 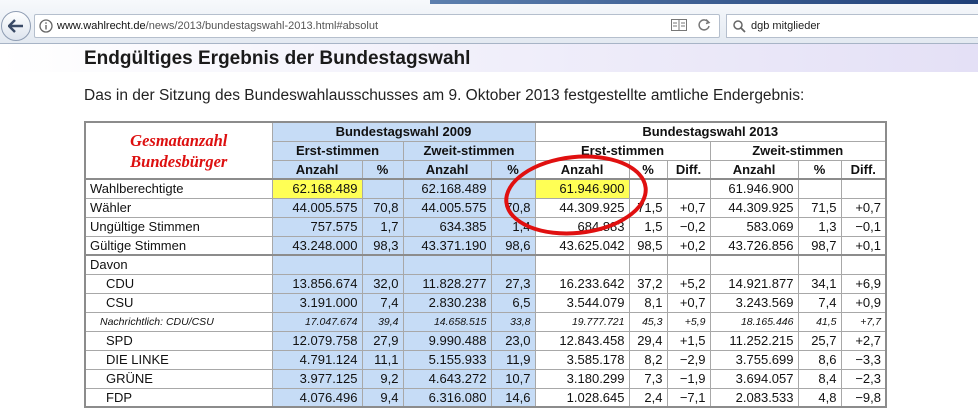 I want to click on table-cell: 27,9, so click(x=382, y=340).